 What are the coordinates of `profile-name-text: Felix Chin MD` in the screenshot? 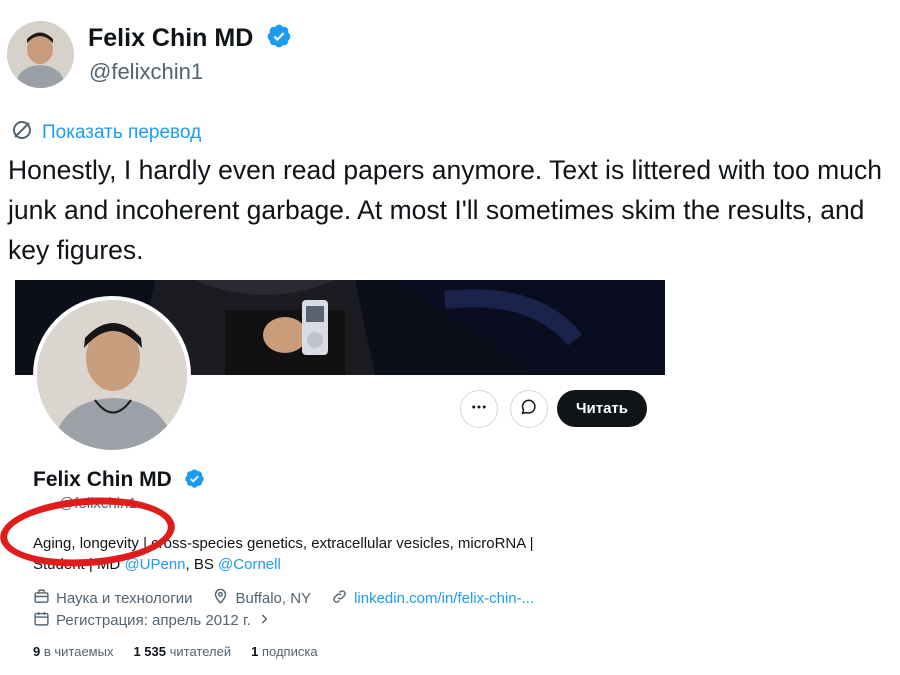 It's located at (102, 479).